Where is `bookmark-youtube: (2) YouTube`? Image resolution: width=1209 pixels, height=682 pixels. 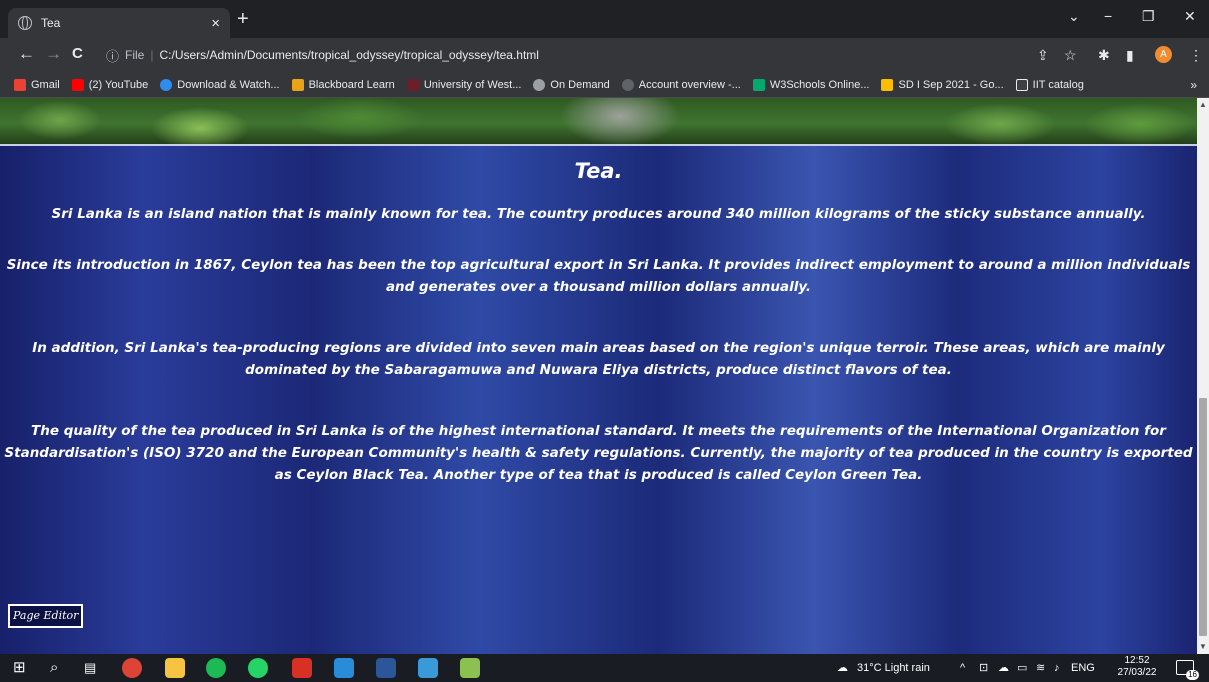
bookmark-youtube: (2) YouTube is located at coordinates (109, 84).